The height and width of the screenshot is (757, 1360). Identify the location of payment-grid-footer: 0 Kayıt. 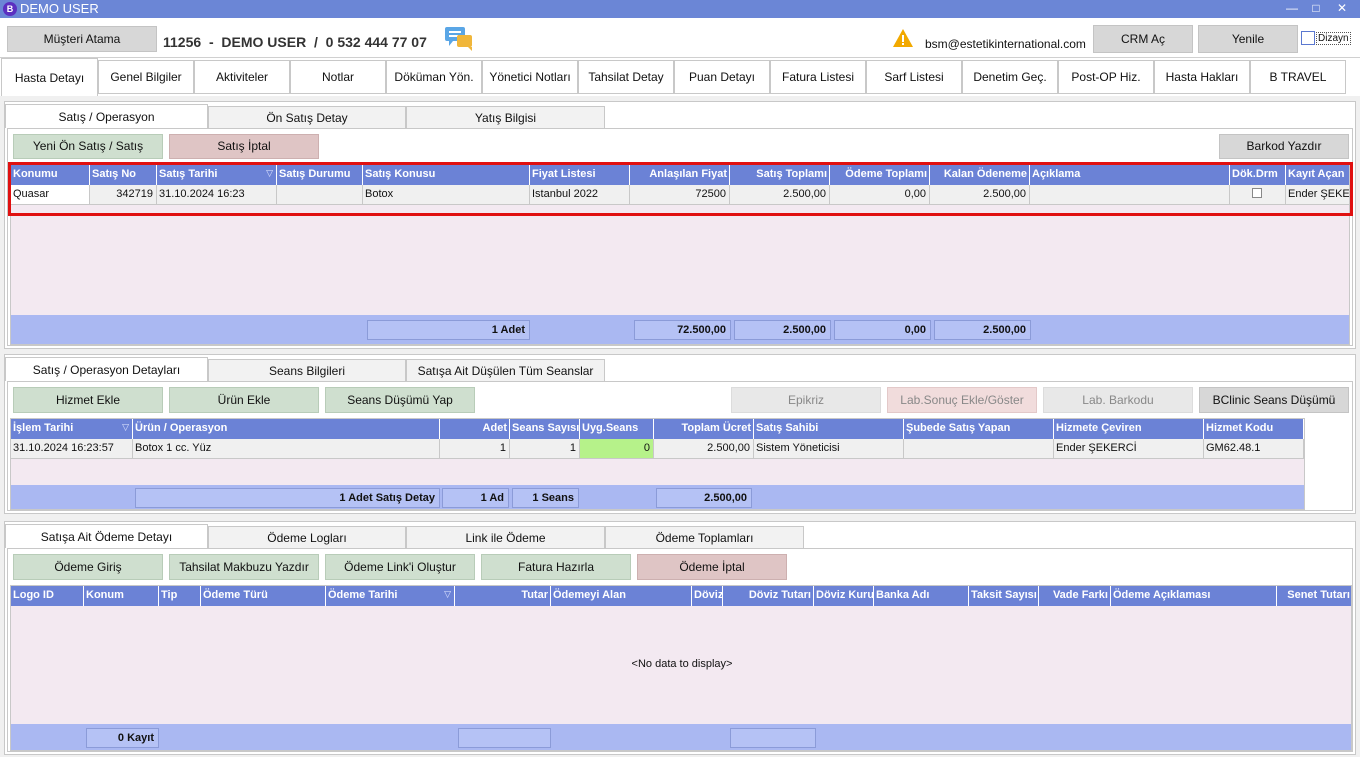
(681, 737).